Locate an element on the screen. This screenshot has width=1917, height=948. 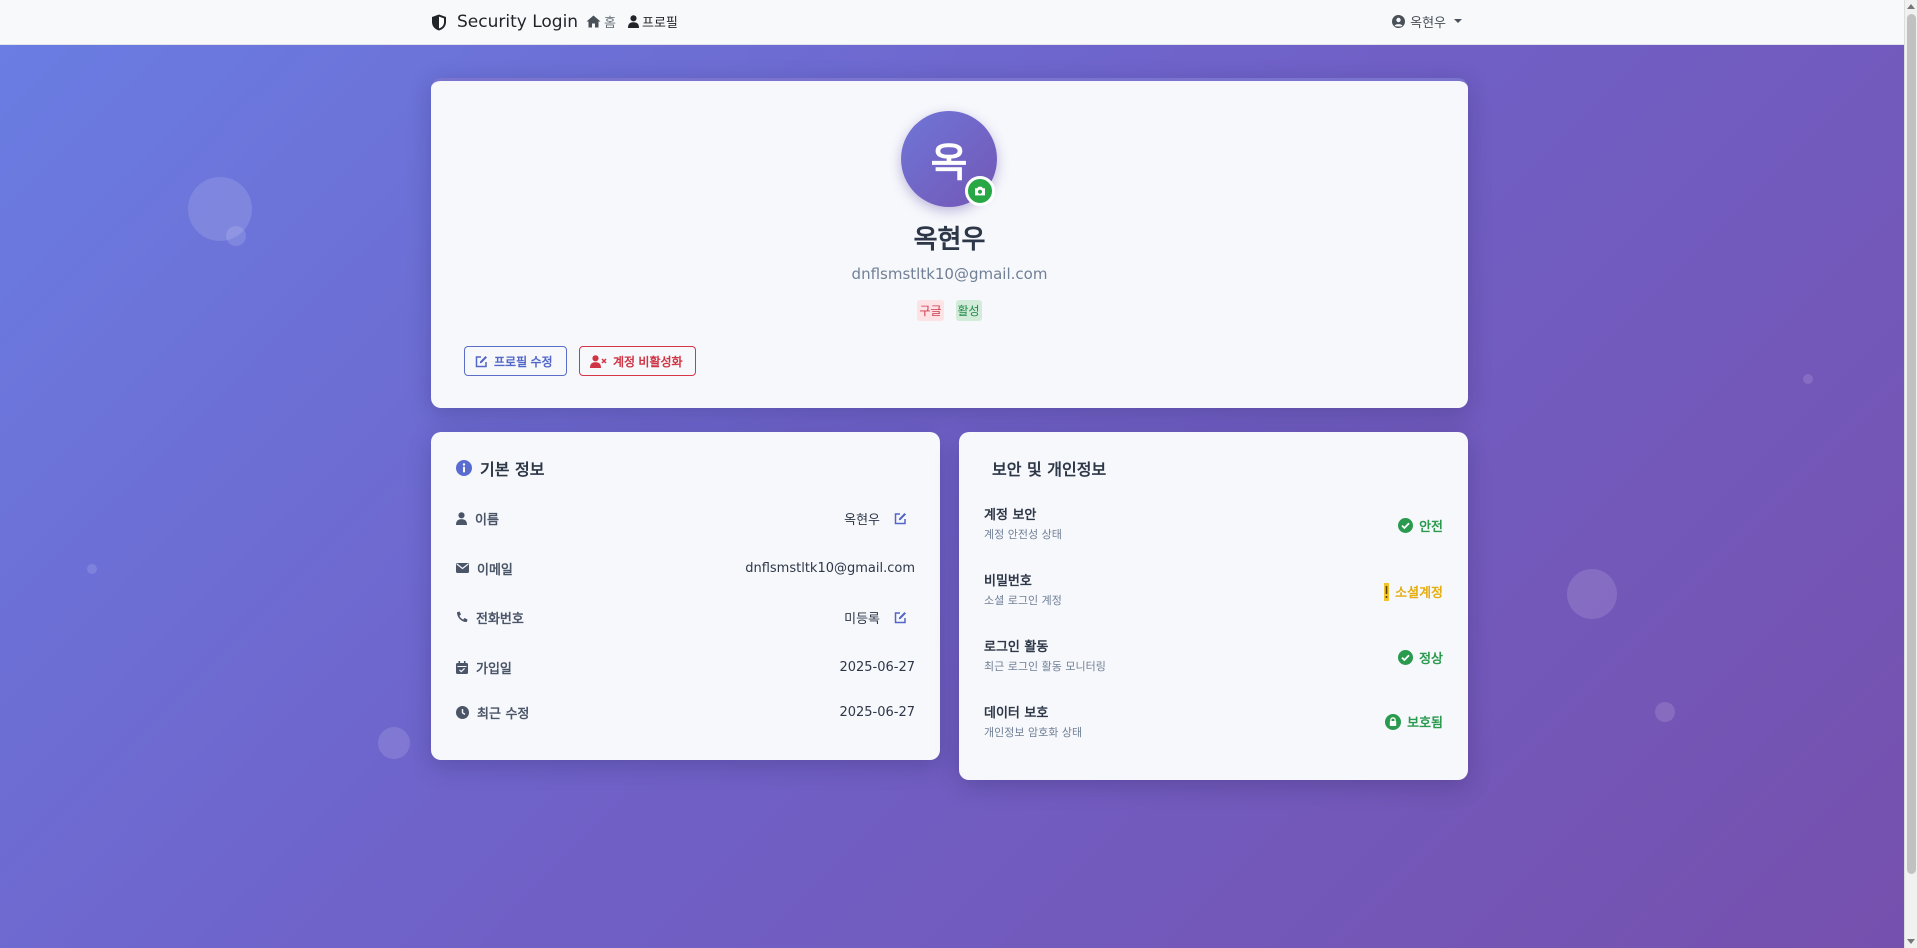
nav-link-home: 홈 is located at coordinates (601, 21).